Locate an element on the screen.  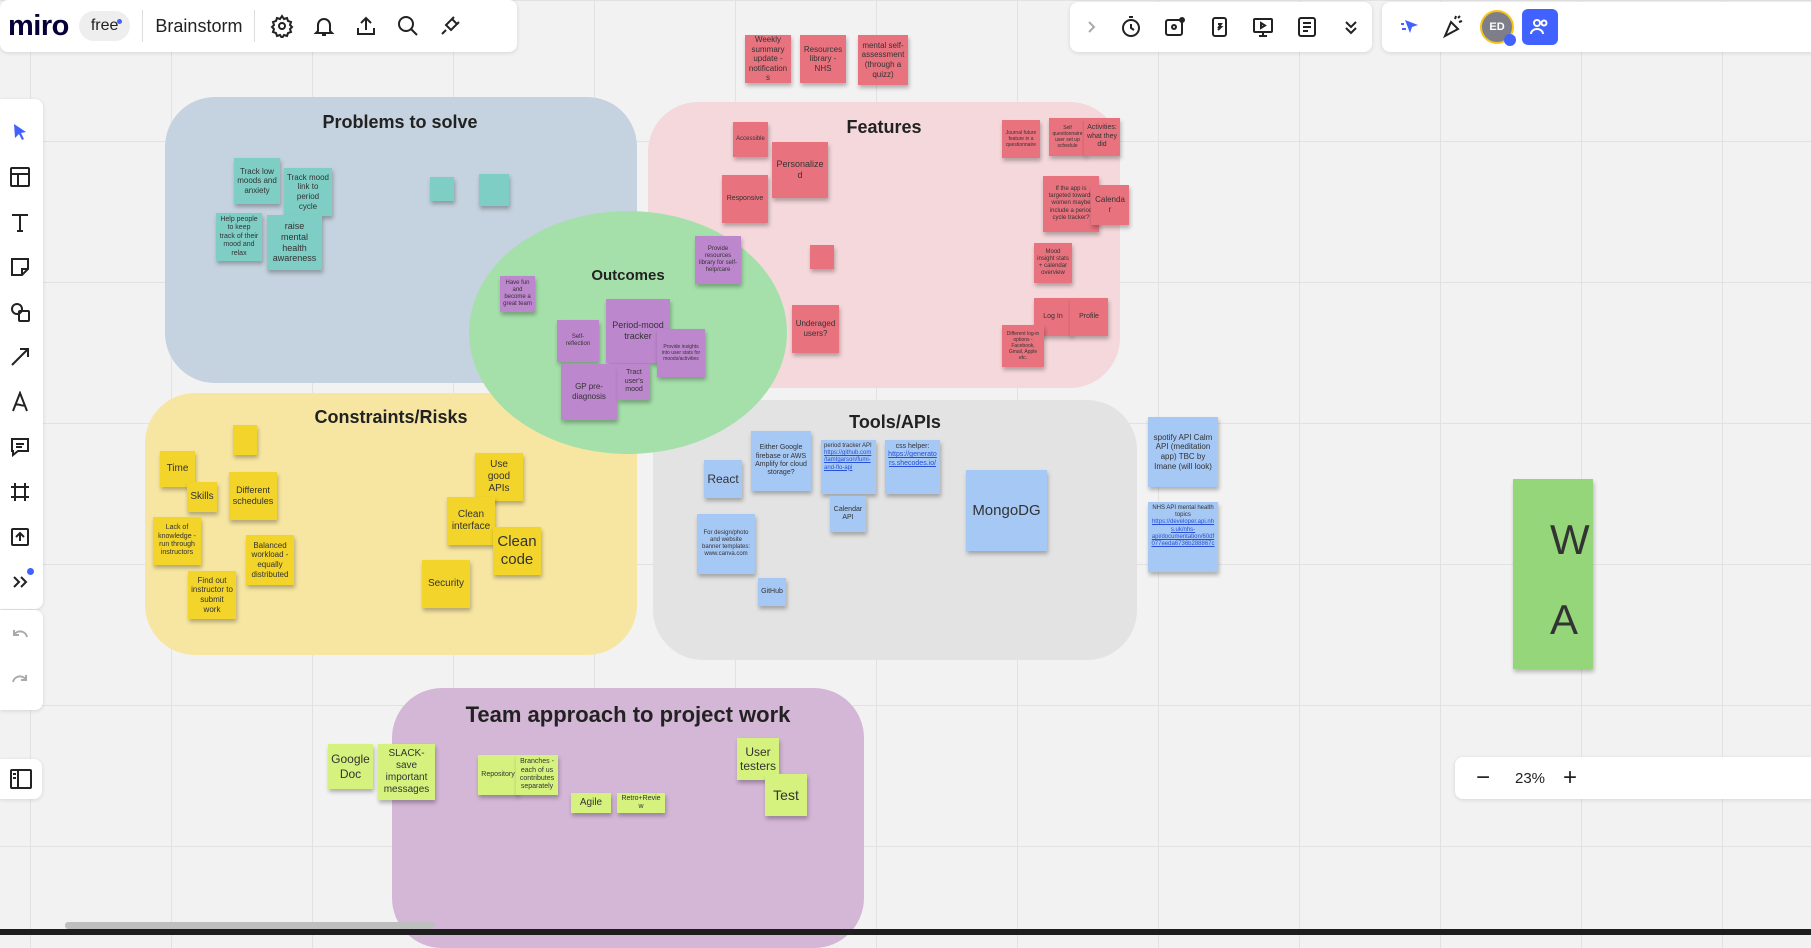
sticky-note: Different schedules is located at coordinates (253, 496).